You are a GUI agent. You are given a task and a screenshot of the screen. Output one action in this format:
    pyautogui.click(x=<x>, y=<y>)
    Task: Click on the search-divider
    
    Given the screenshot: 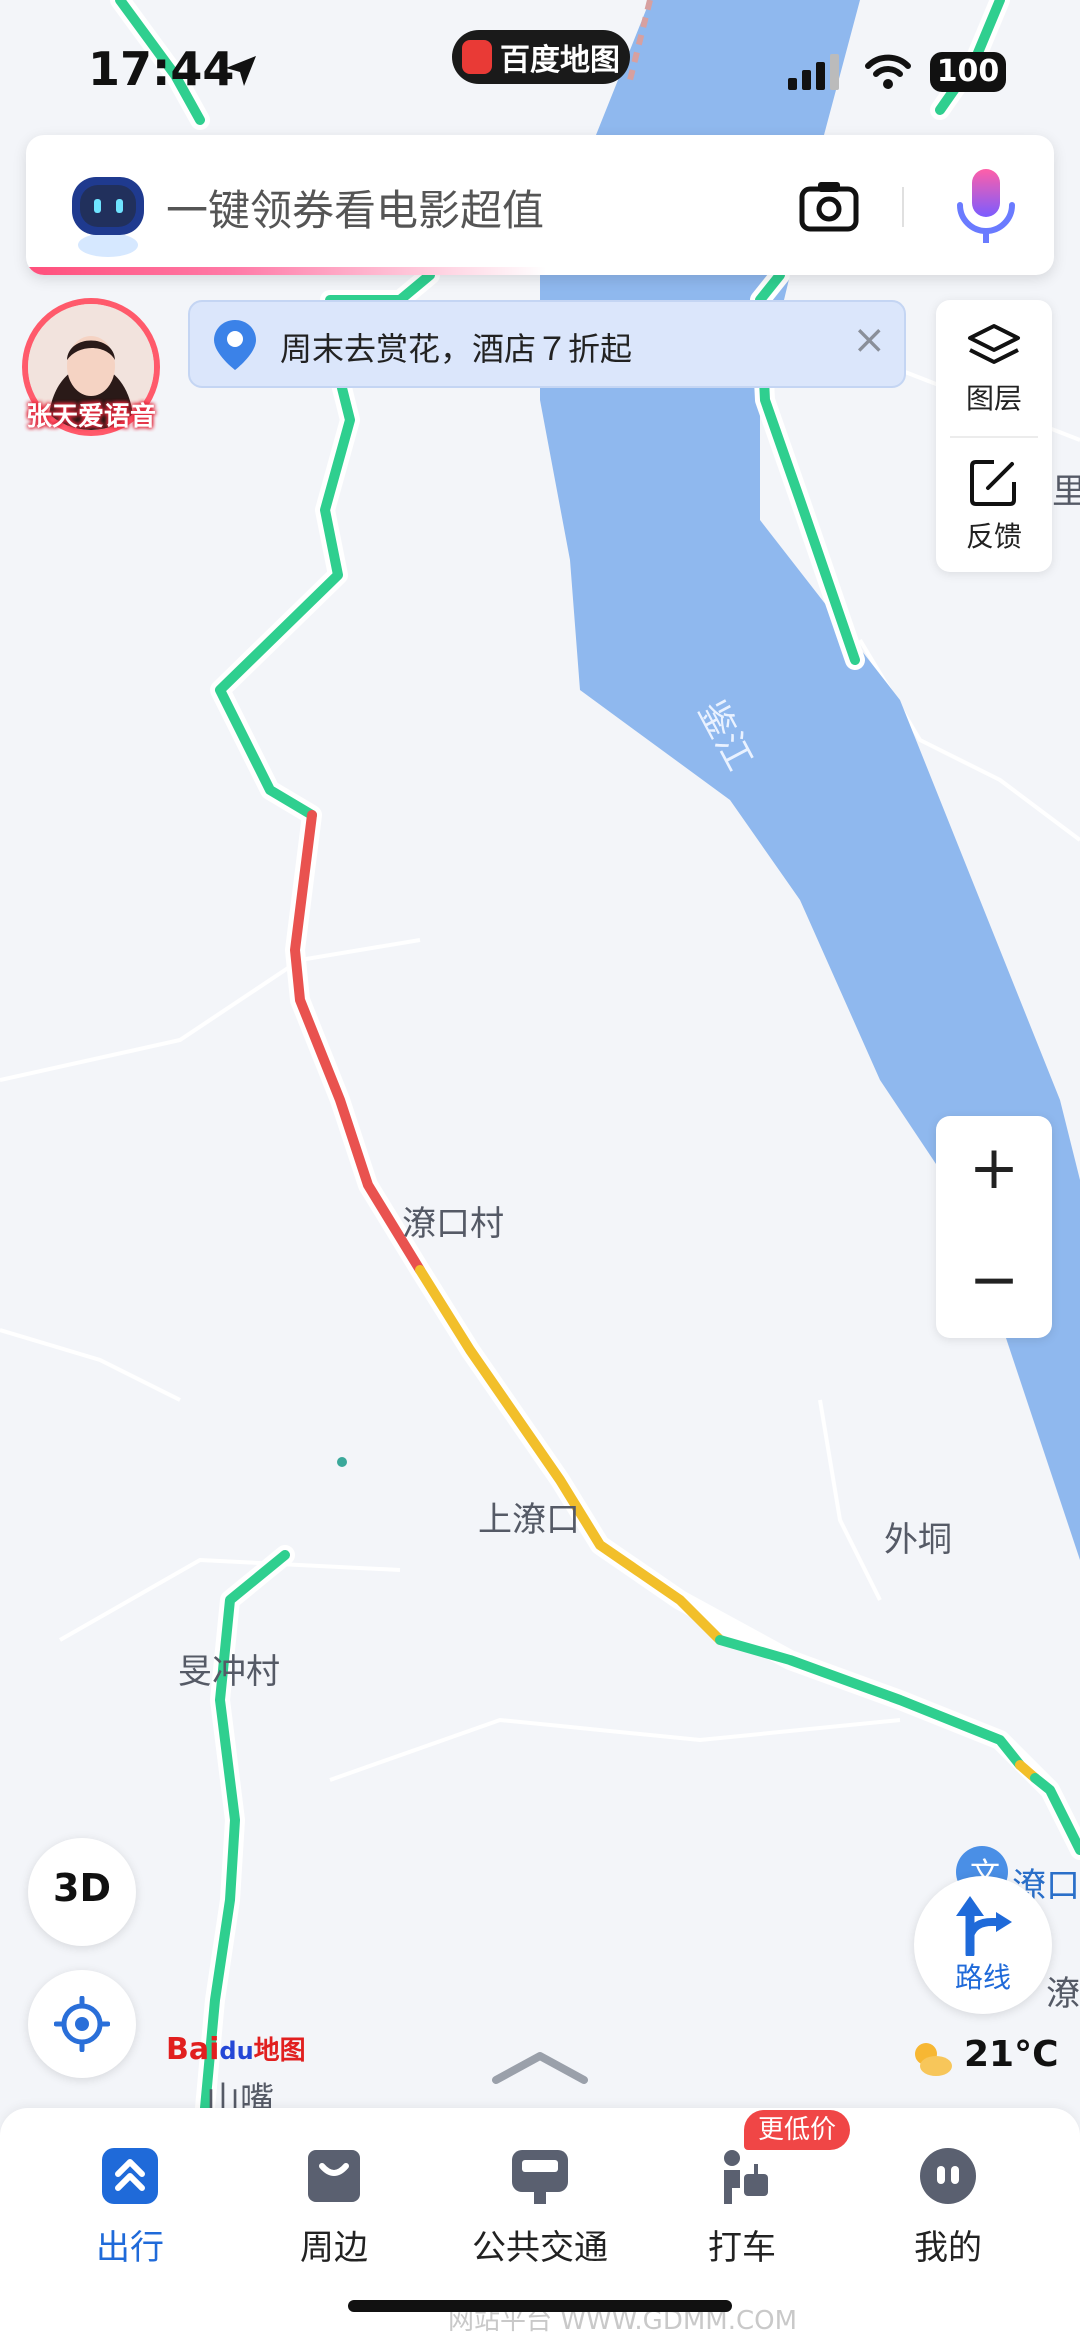 What is the action you would take?
    pyautogui.click(x=903, y=207)
    